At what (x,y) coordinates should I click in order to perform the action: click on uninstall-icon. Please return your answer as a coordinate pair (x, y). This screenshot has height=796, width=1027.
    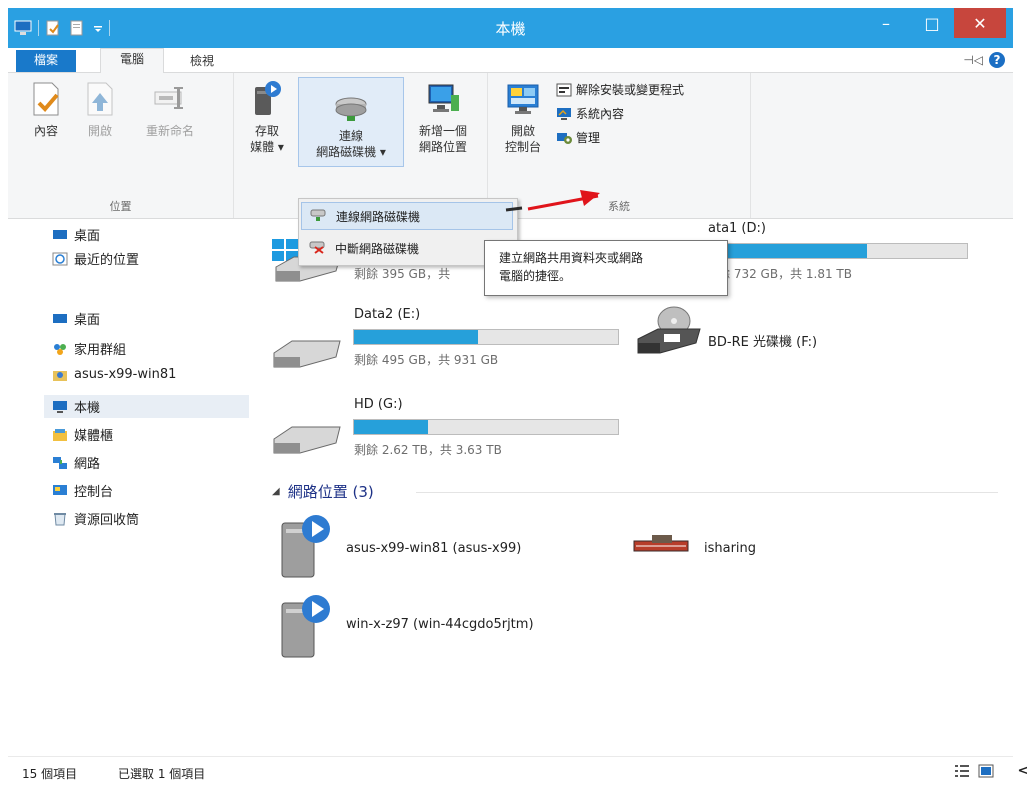
    Looking at the image, I should click on (564, 90).